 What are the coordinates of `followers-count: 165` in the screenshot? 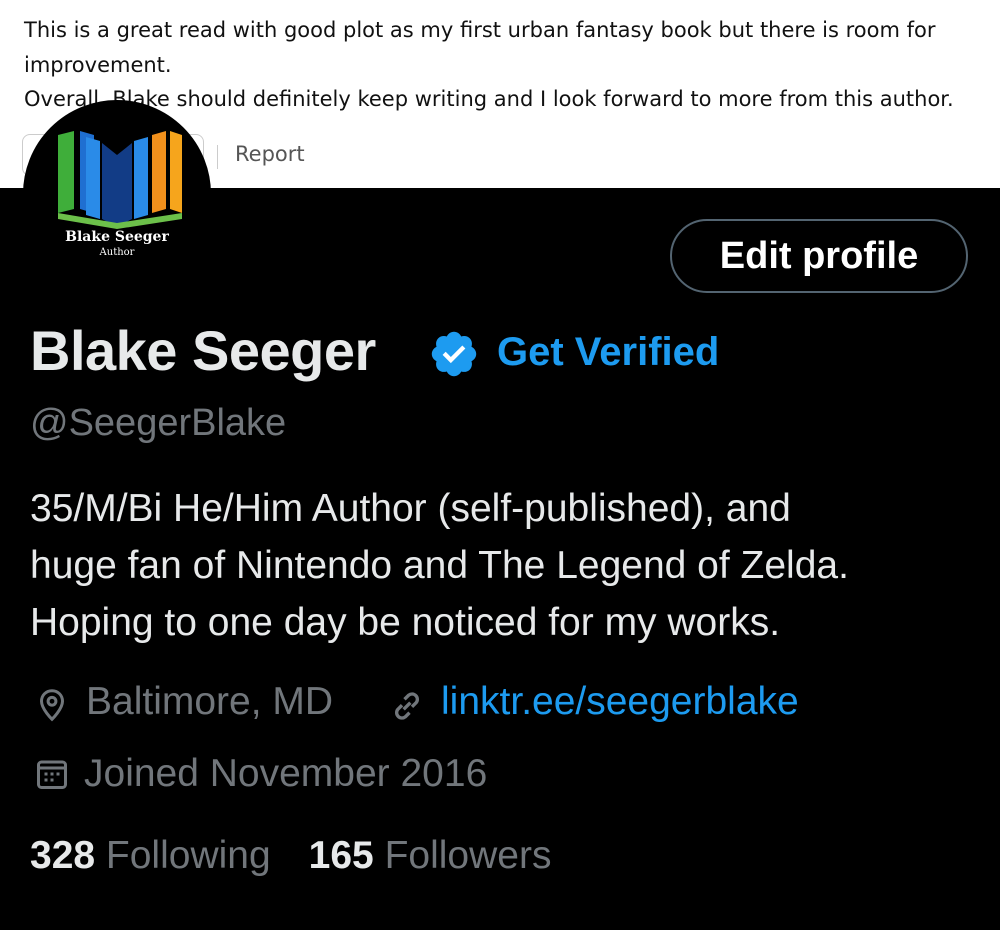 It's located at (341, 855).